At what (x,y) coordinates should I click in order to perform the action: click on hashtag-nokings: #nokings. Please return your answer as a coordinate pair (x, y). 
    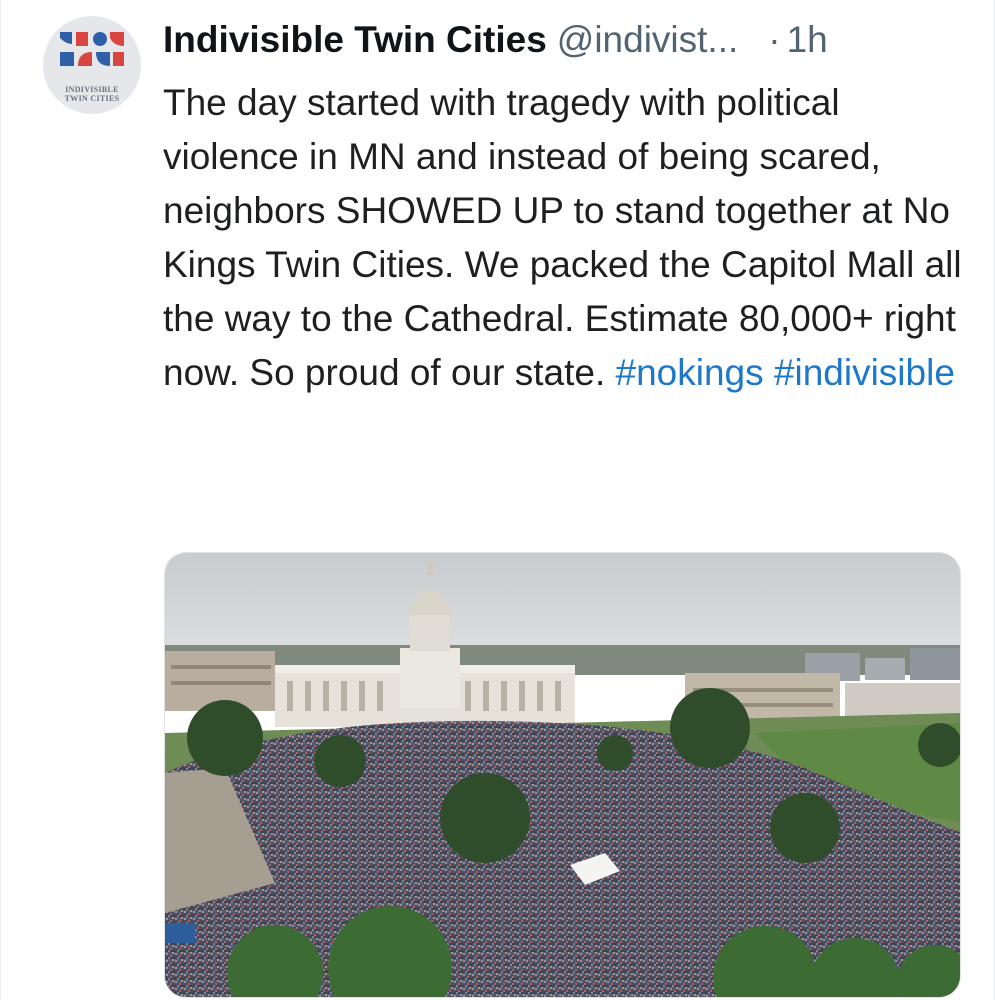
    Looking at the image, I should click on (690, 372).